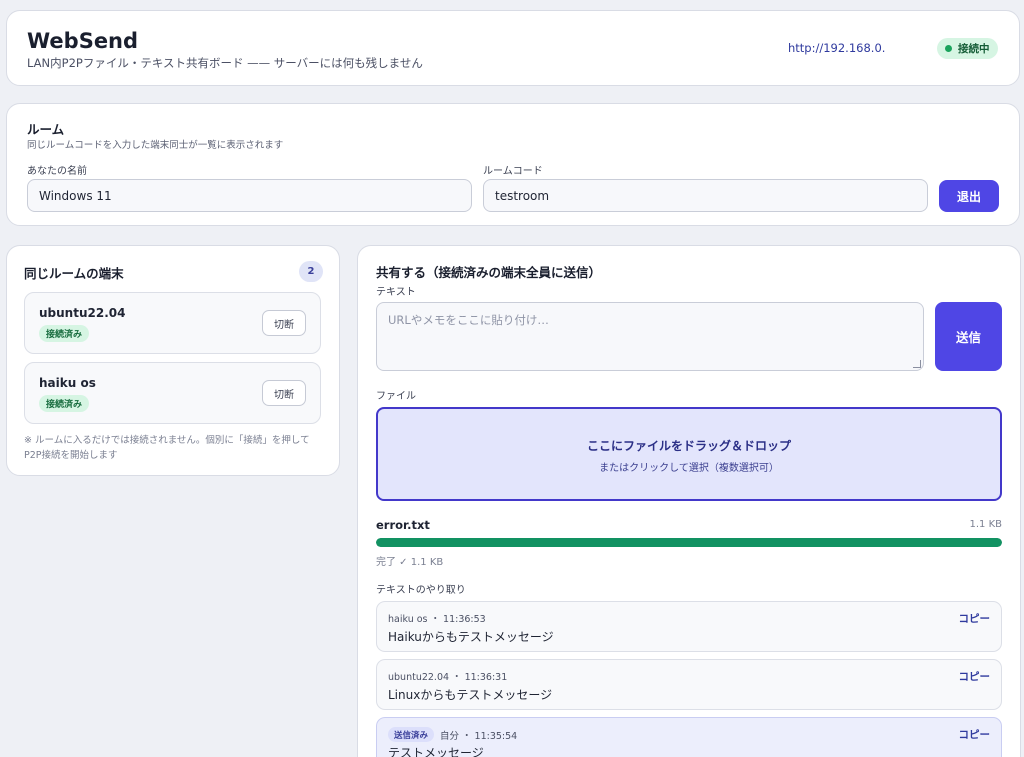 Image resolution: width=1024 pixels, height=757 pixels. What do you see at coordinates (83, 41) in the screenshot?
I see `app-title: WebSend` at bounding box center [83, 41].